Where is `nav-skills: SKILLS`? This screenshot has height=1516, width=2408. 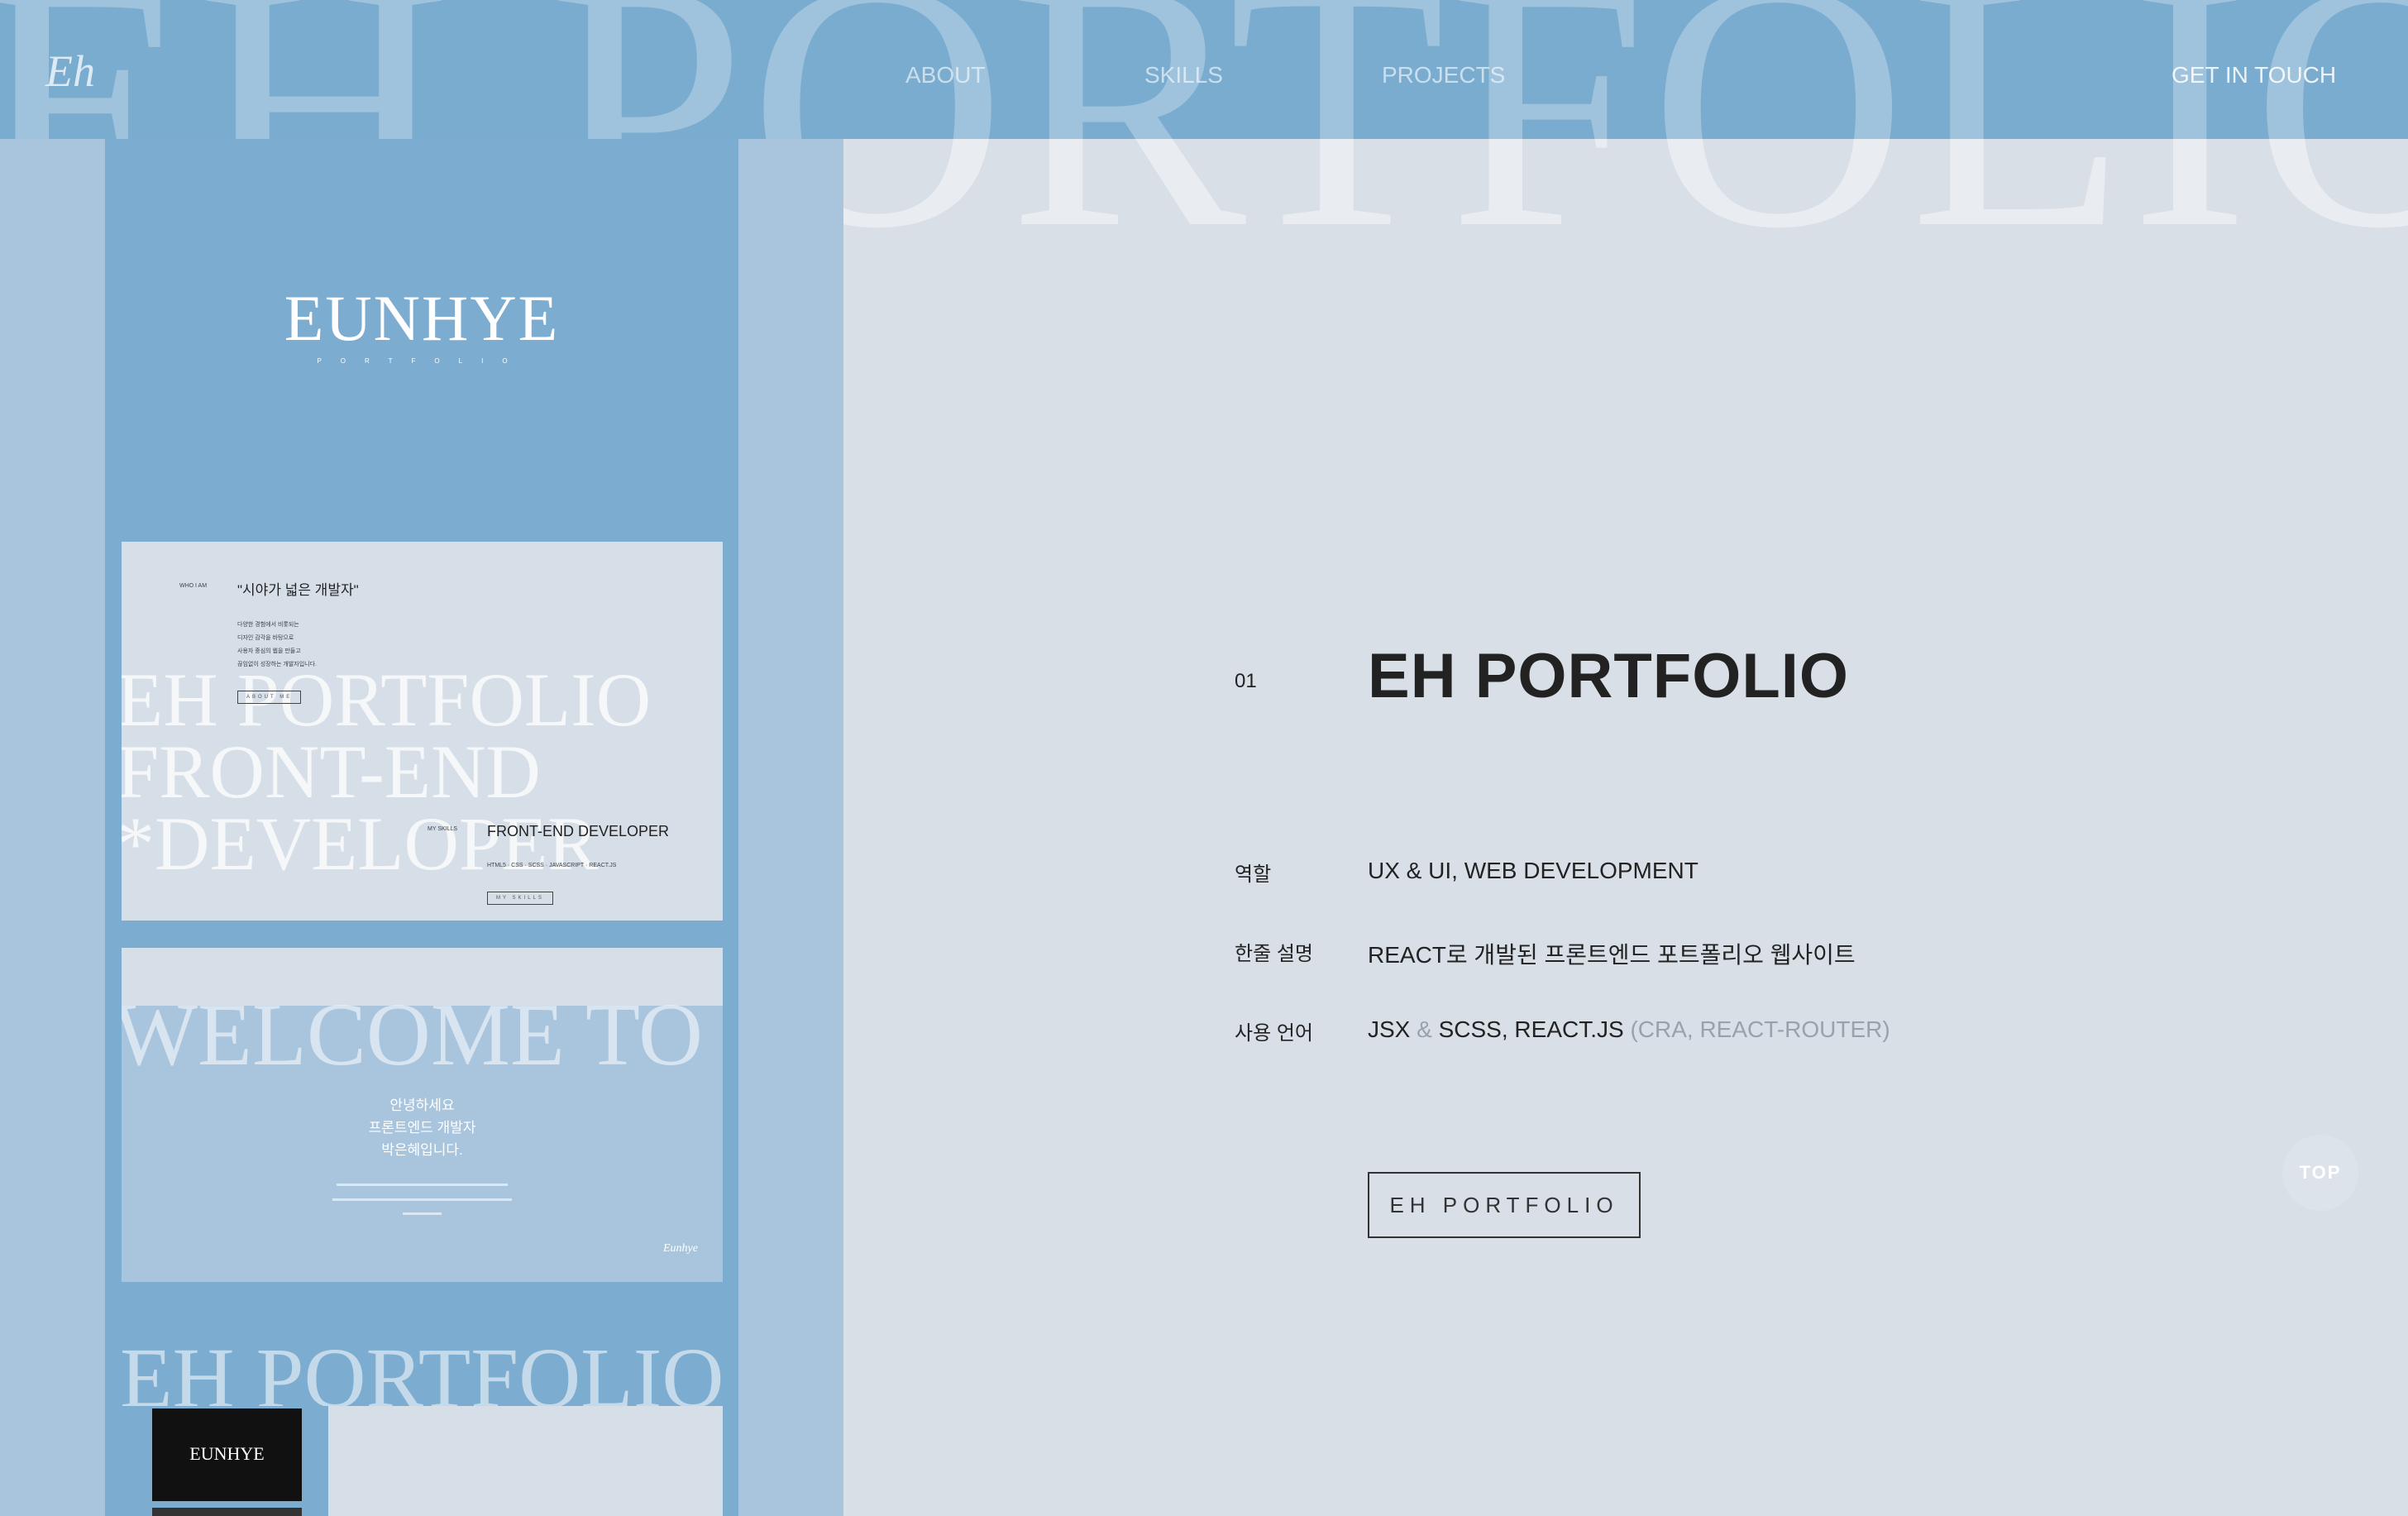 nav-skills: SKILLS is located at coordinates (1183, 75).